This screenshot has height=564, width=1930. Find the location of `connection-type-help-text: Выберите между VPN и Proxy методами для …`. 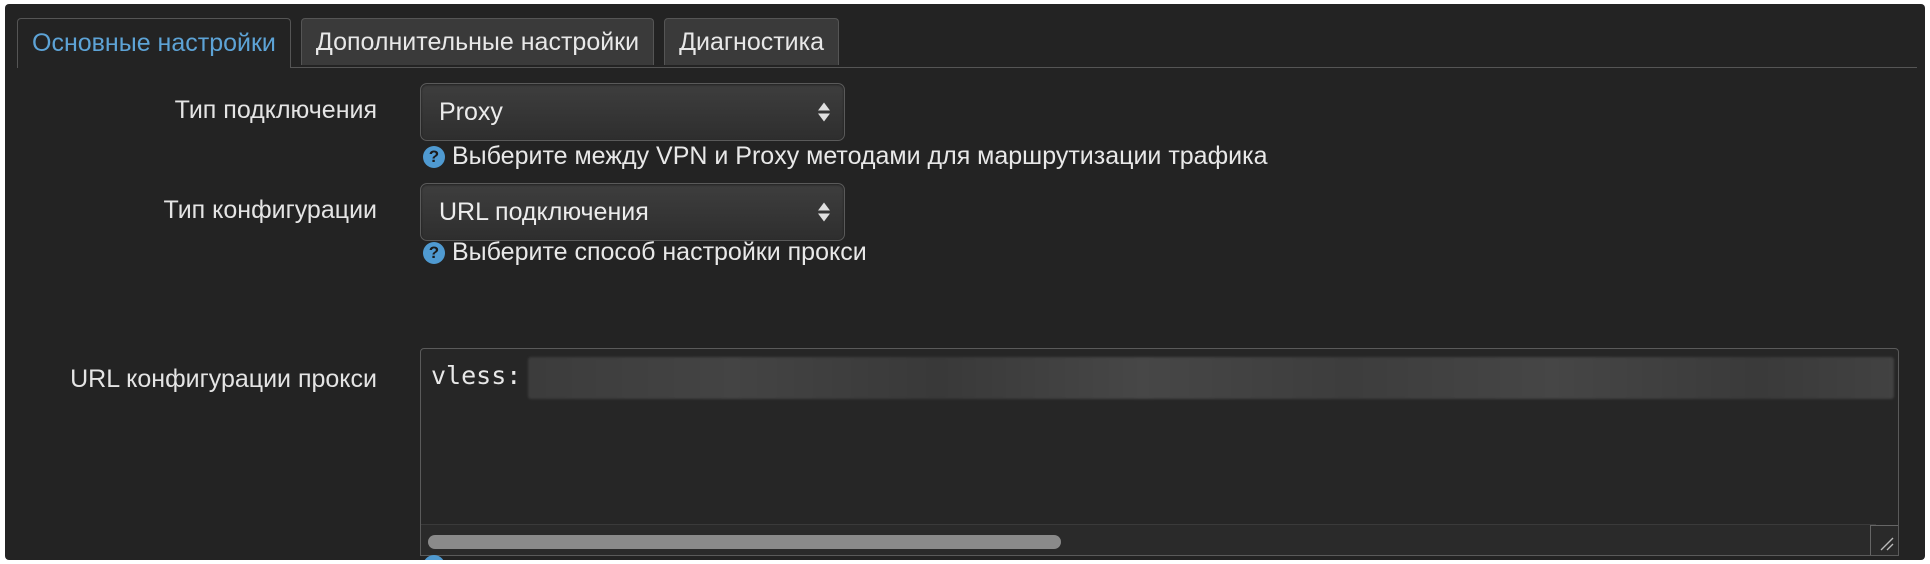

connection-type-help-text: Выберите между VPN и Proxy методами для … is located at coordinates (860, 156).